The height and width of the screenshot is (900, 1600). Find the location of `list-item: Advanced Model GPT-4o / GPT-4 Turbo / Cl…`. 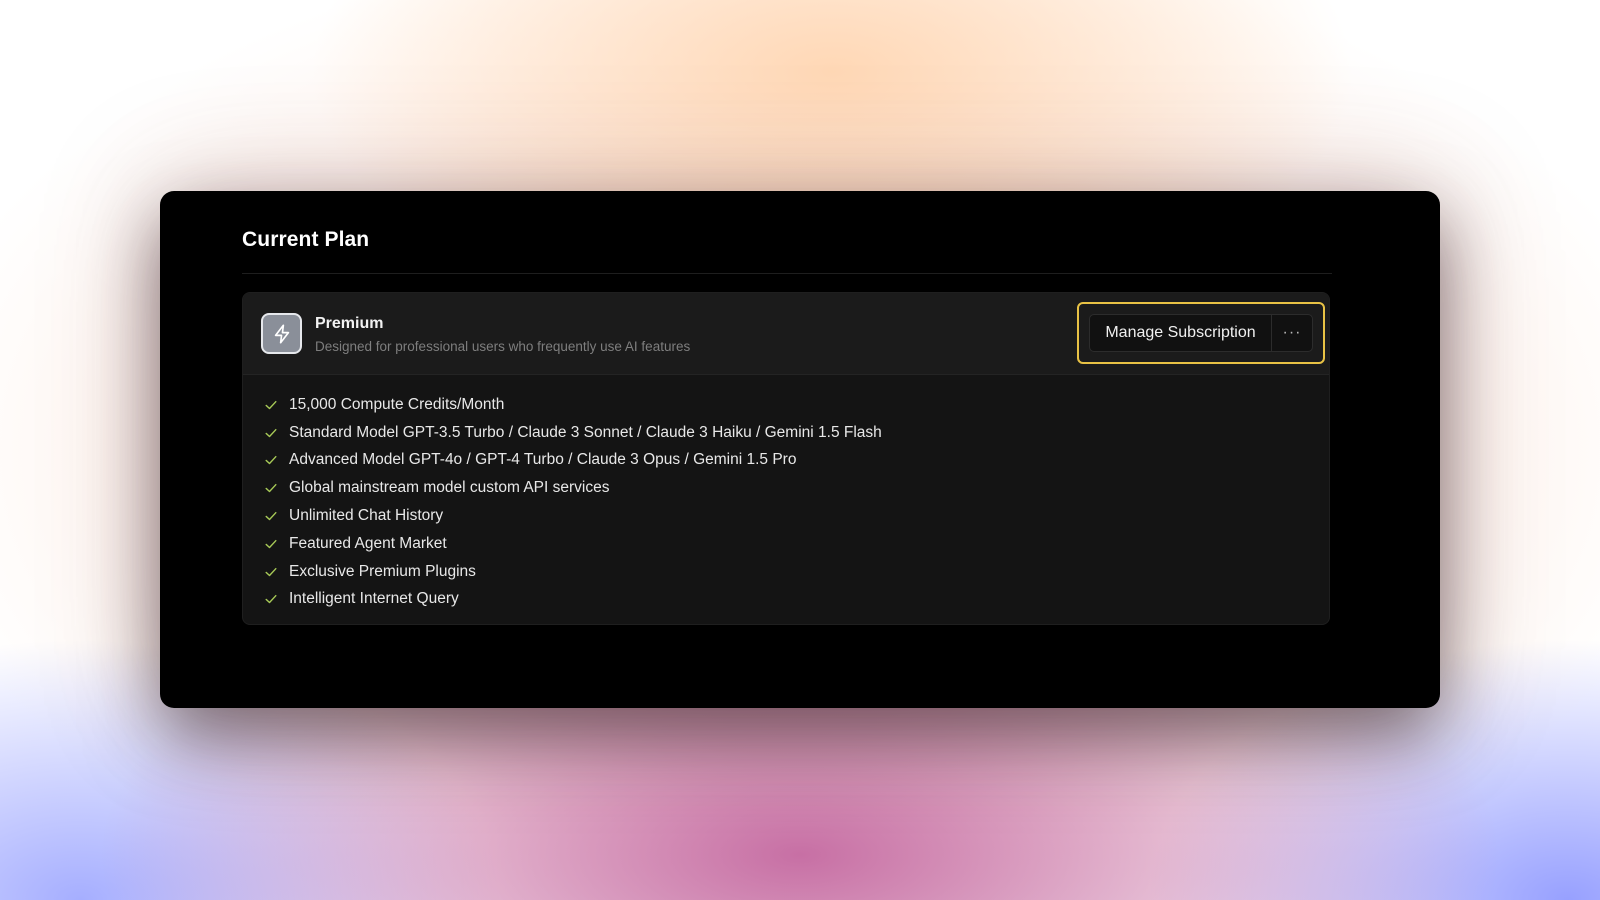

list-item: Advanced Model GPT-4o / GPT-4 Turbo / Cl… is located at coordinates (572, 461).